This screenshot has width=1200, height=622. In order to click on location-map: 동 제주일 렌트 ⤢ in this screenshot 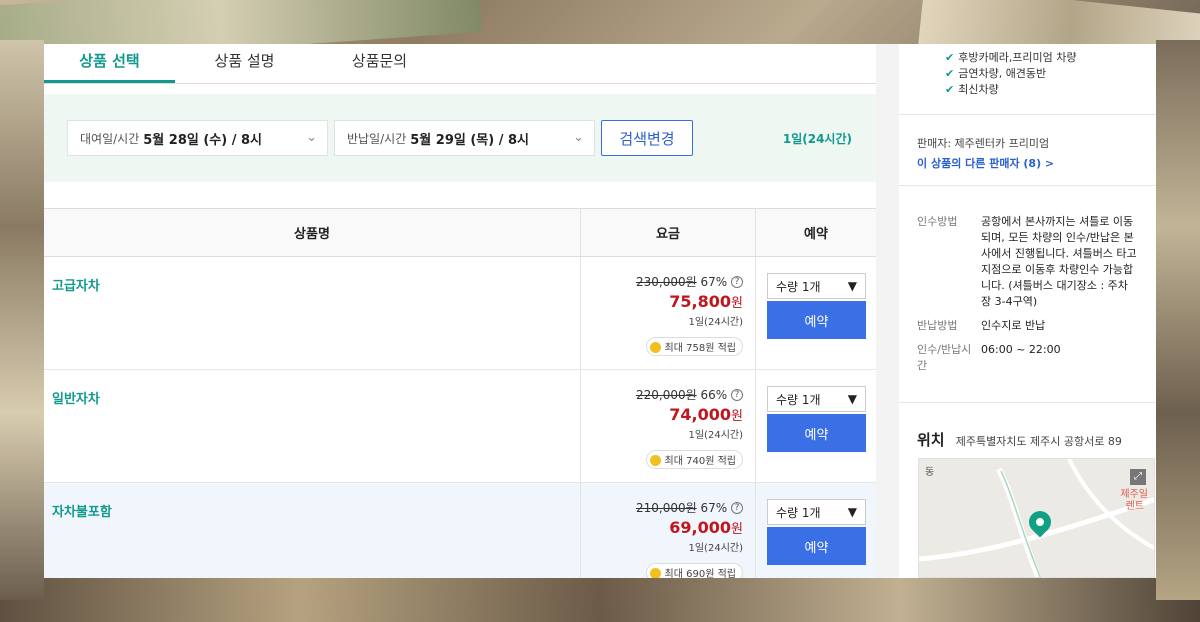, I will do `click(1036, 518)`.